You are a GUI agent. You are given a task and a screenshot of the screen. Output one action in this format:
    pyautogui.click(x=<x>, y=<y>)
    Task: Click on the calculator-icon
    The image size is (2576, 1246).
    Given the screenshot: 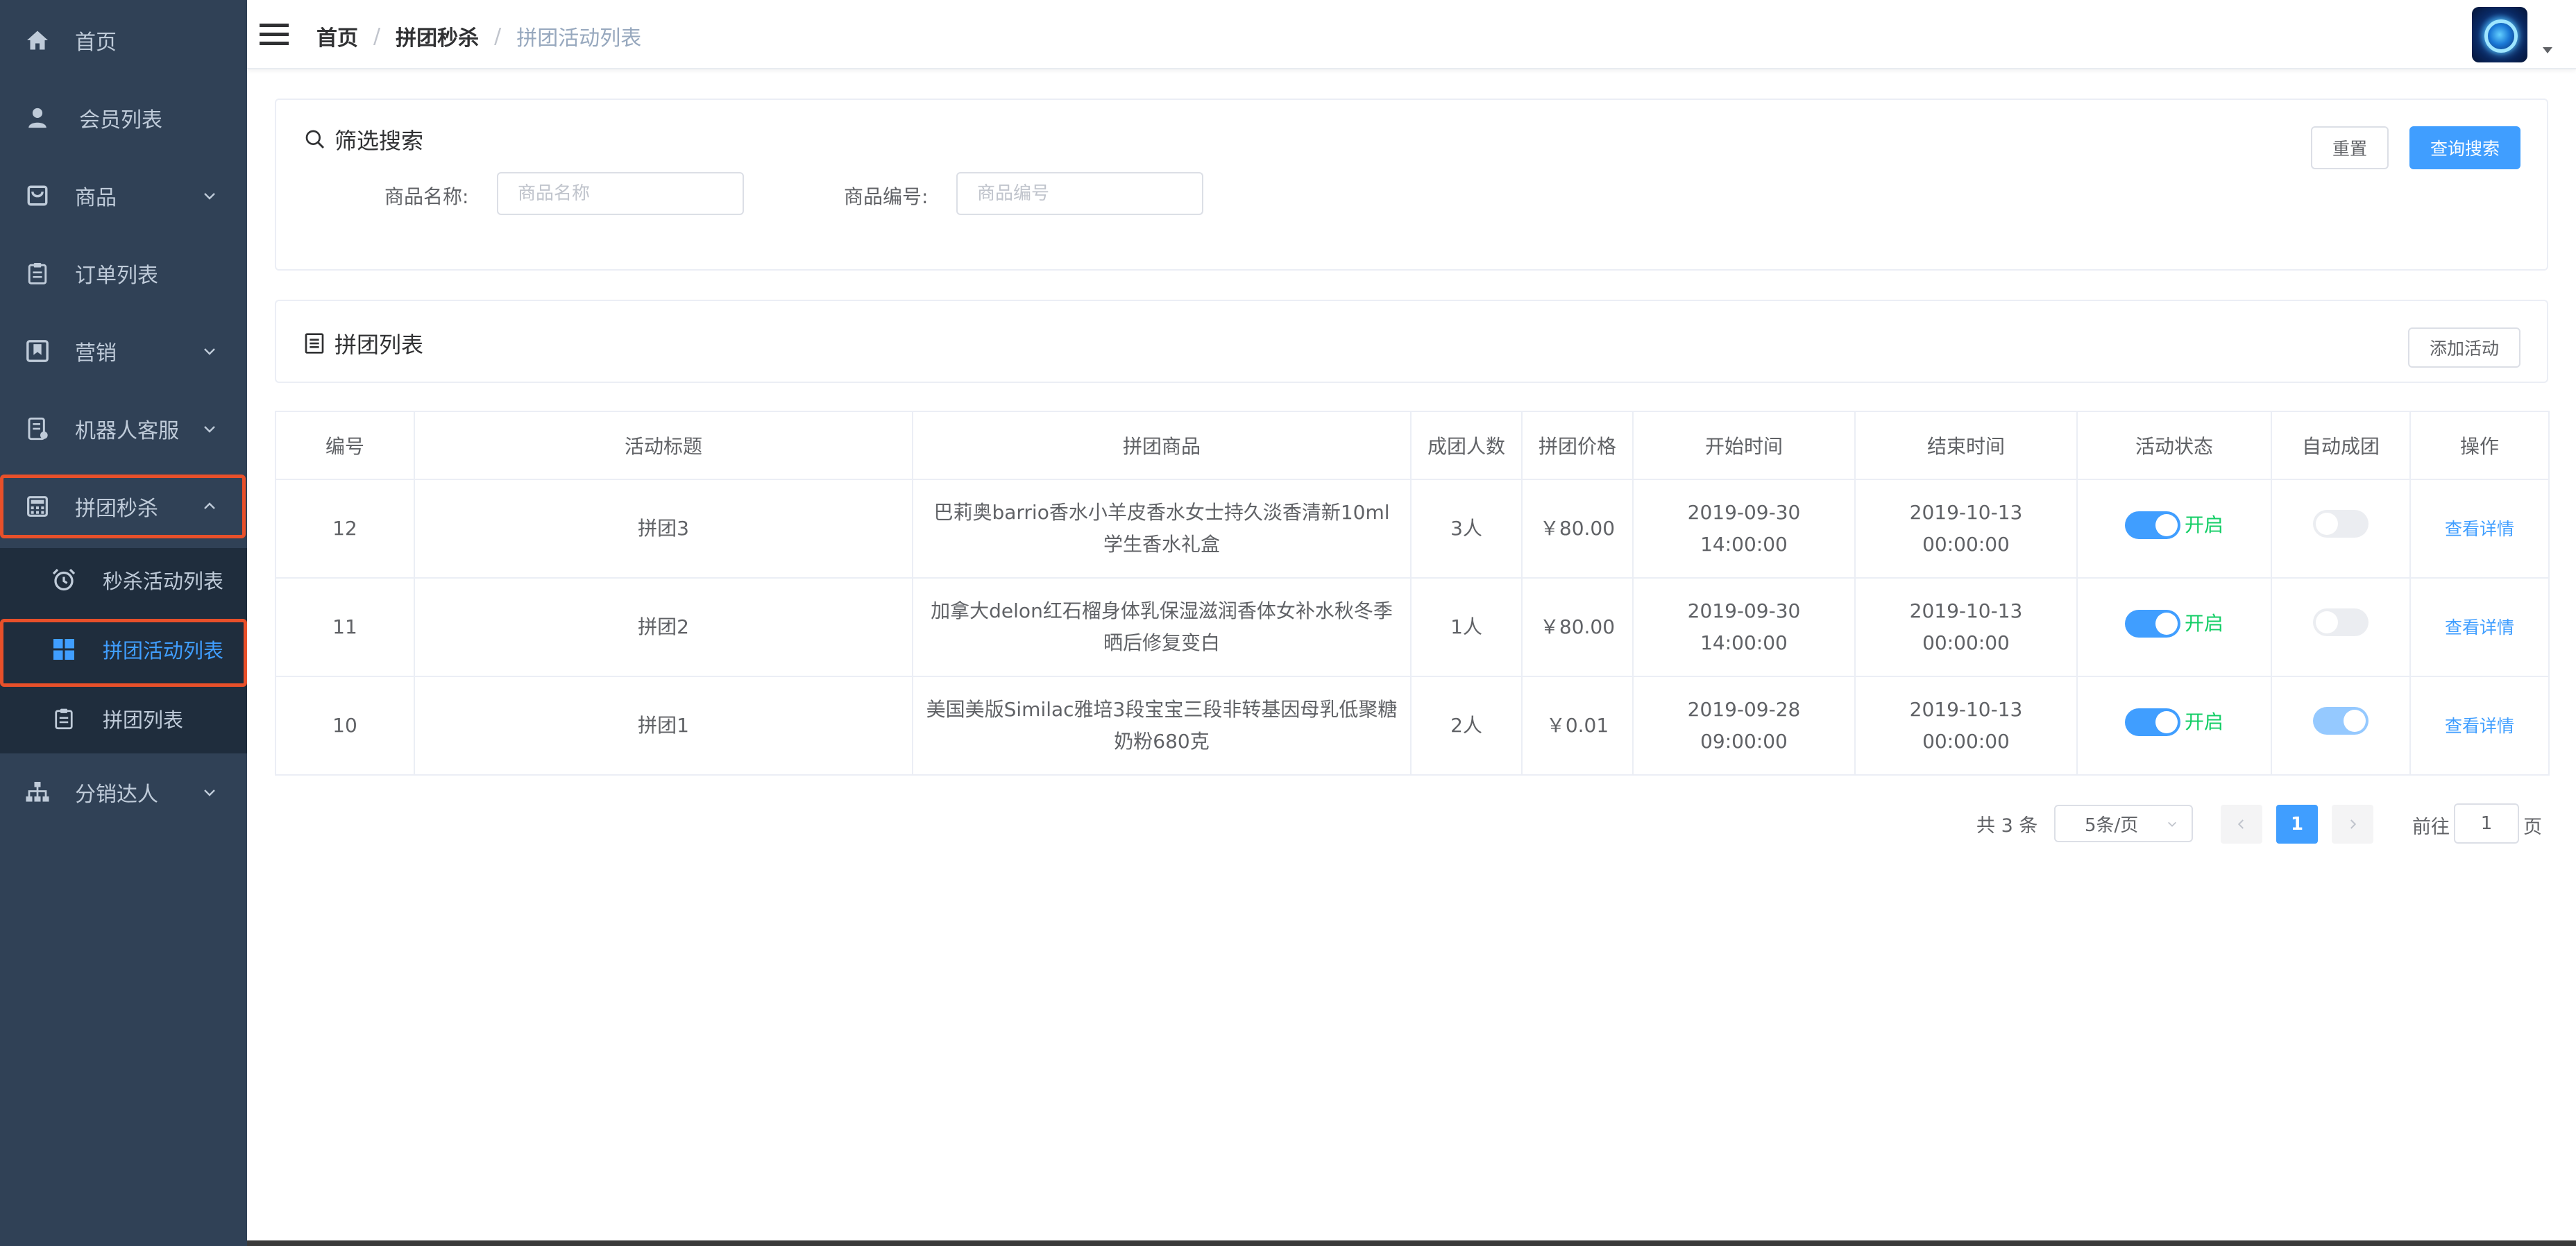 What is the action you would take?
    pyautogui.click(x=37, y=506)
    